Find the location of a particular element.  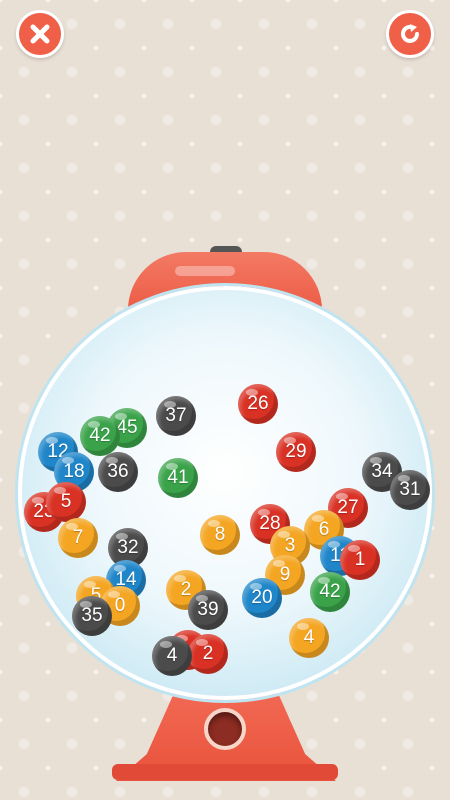

machine-base-bottom is located at coordinates (225, 772).